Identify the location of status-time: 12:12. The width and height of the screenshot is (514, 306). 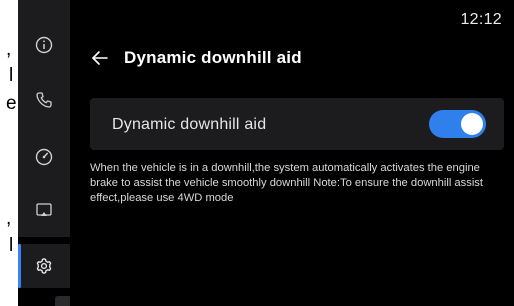
(481, 19).